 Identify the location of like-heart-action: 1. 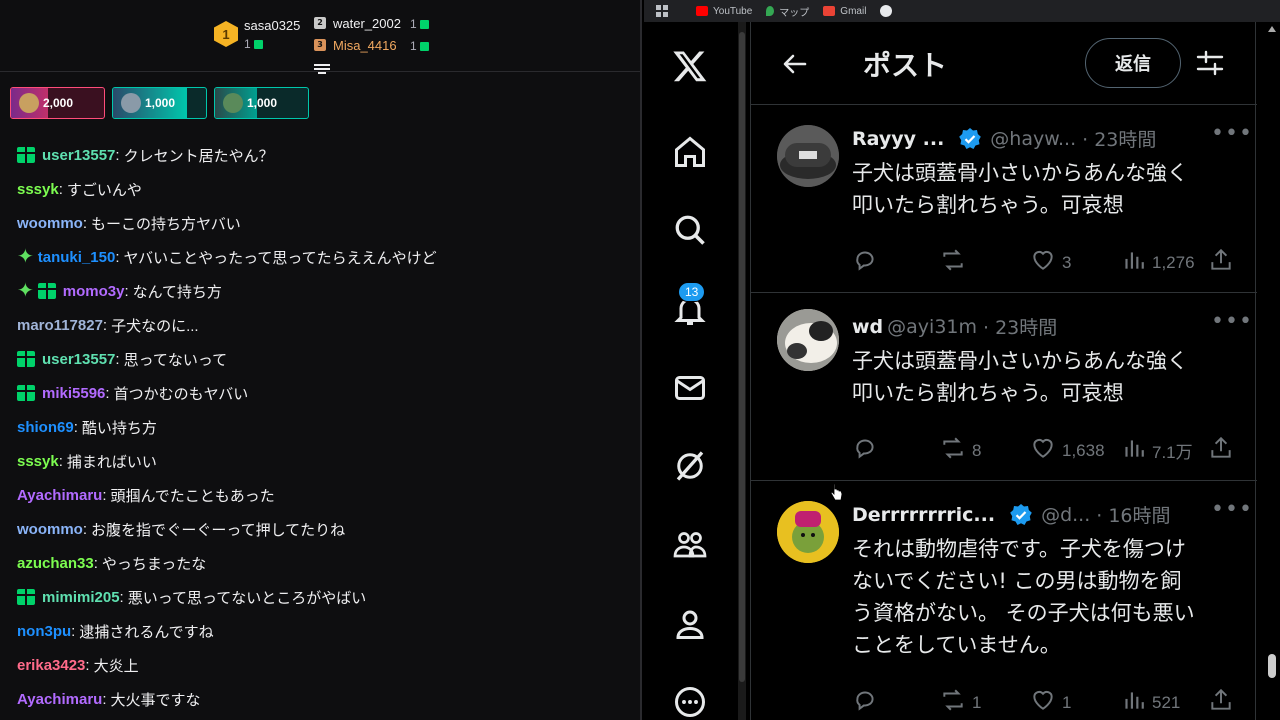
(1050, 702).